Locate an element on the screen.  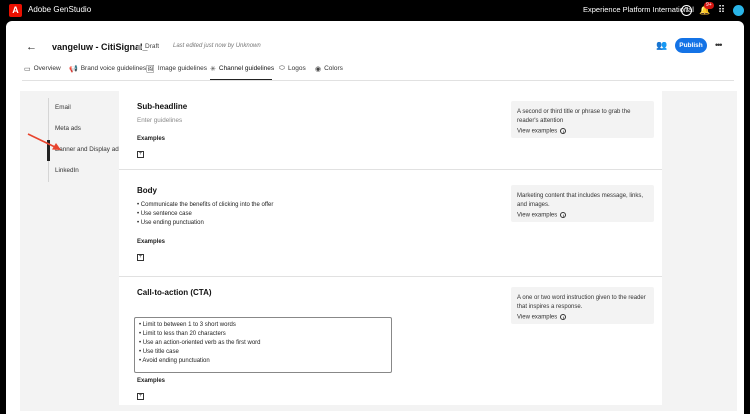
tab-channel-guidelines: ✳ Channel guidelines is located at coordinates (242, 73).